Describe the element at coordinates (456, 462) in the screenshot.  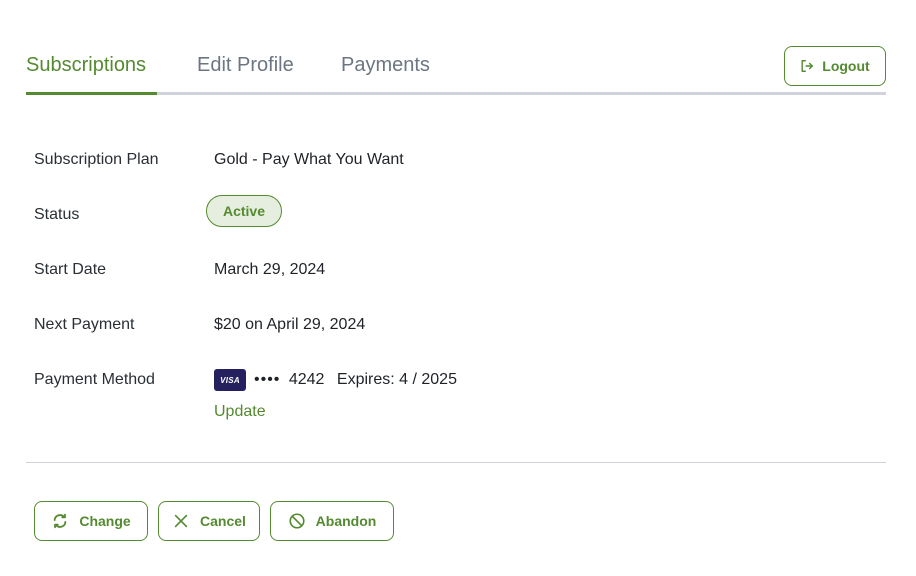
I see `section-divider` at that location.